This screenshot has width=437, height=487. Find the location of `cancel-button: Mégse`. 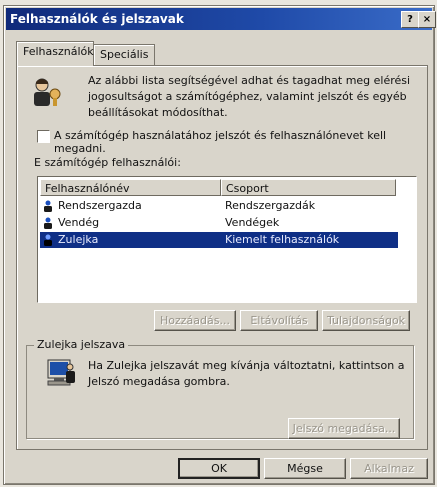

cancel-button: Mégse is located at coordinates (305, 468).